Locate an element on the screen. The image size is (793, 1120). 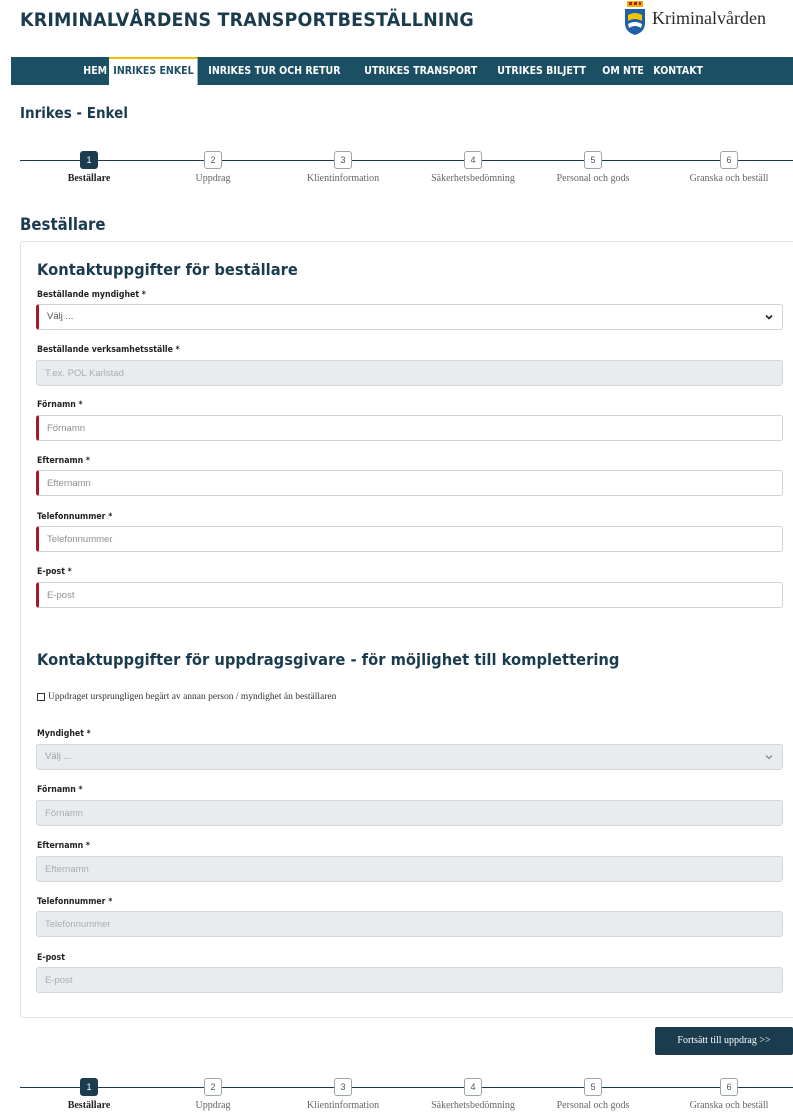
orderer-email-field is located at coordinates (409, 595).